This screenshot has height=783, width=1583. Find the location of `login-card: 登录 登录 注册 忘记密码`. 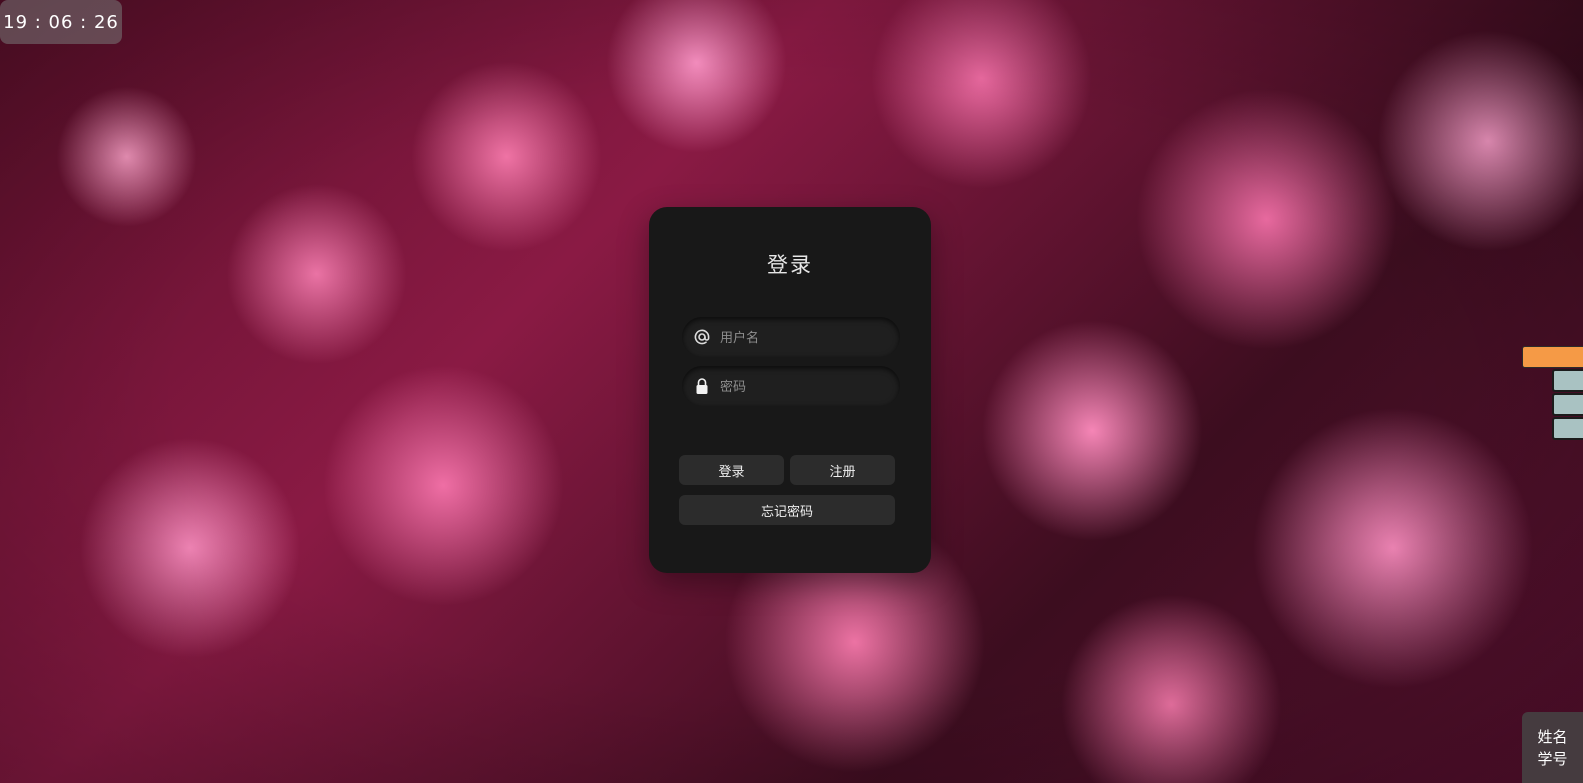

login-card: 登录 登录 注册 忘记密码 is located at coordinates (790, 390).